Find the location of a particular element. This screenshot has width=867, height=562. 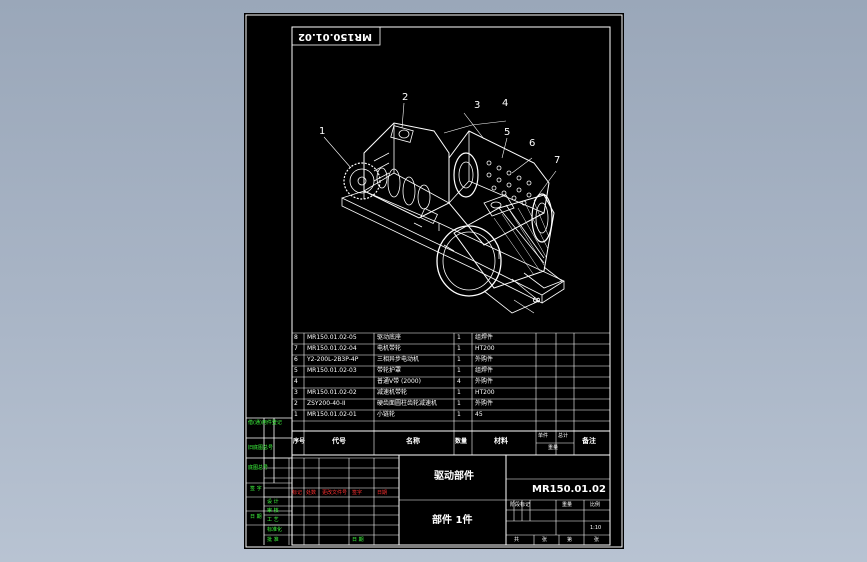

bom-row-no: 5 is located at coordinates (296, 370).